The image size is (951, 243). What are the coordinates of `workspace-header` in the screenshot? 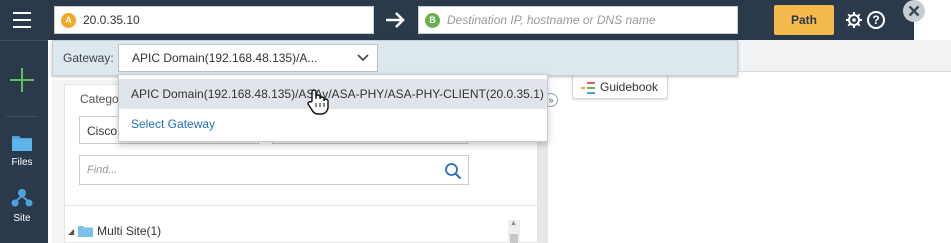 It's located at (844, 56).